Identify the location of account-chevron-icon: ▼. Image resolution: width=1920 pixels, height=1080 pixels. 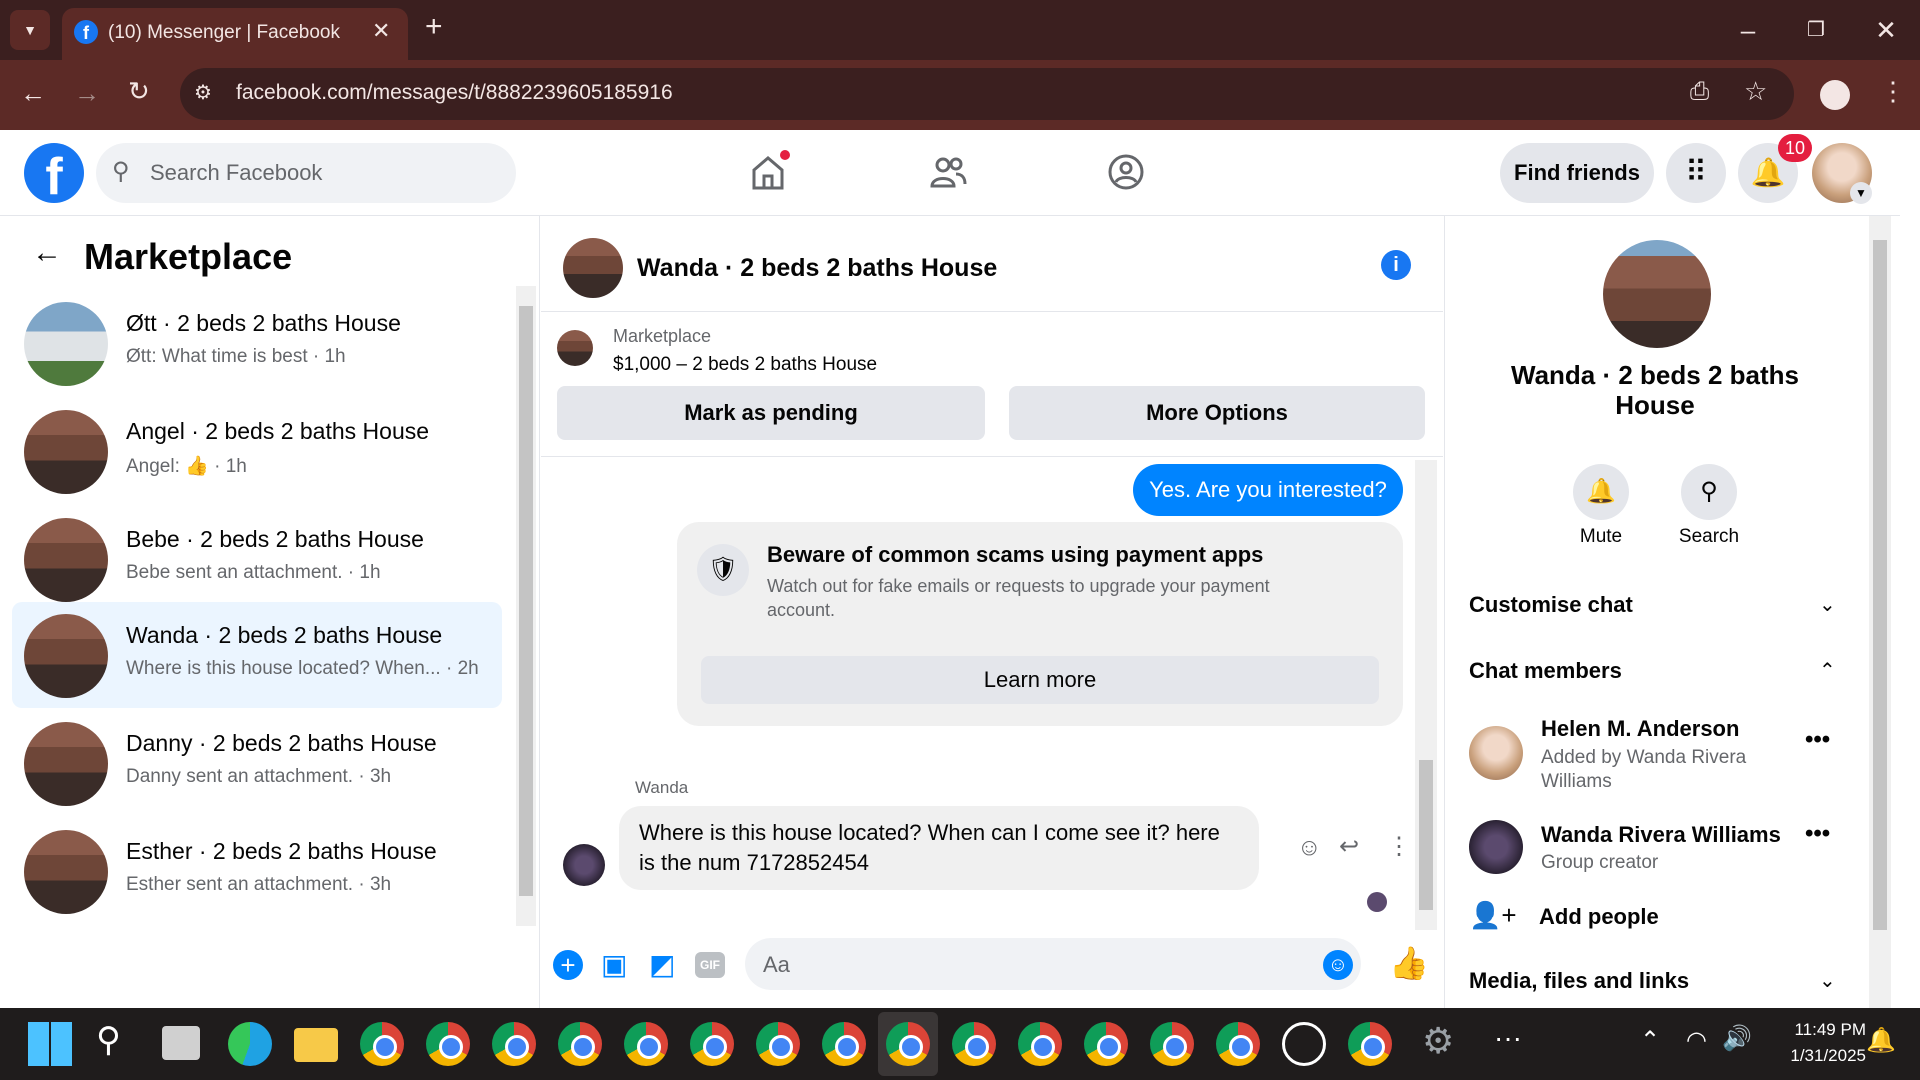
(1861, 193).